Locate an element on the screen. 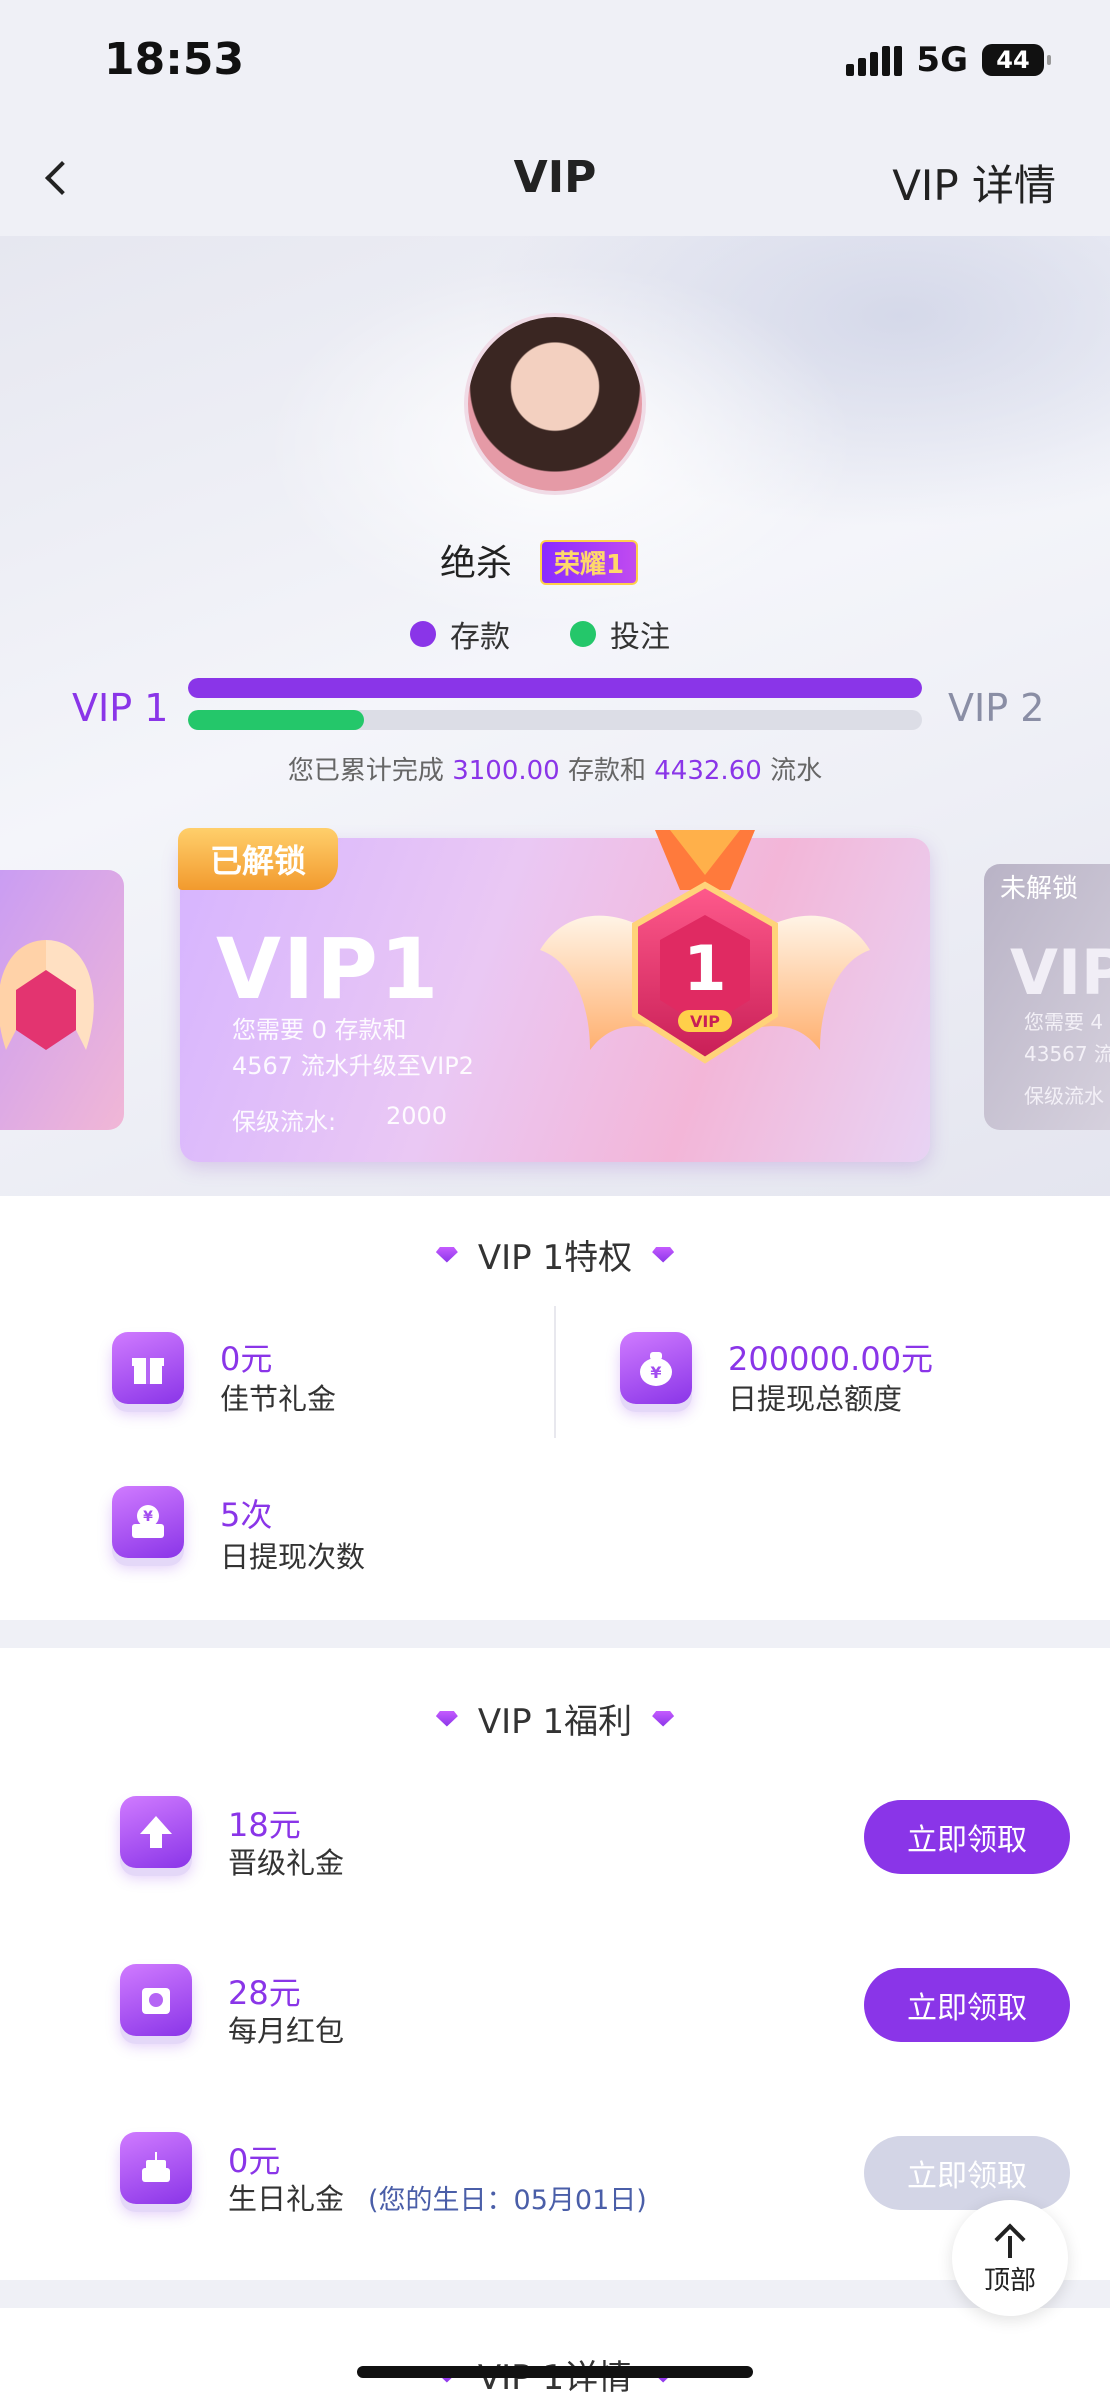 This screenshot has width=1110, height=2400. legend-label-bet: 投注 is located at coordinates (640, 637).